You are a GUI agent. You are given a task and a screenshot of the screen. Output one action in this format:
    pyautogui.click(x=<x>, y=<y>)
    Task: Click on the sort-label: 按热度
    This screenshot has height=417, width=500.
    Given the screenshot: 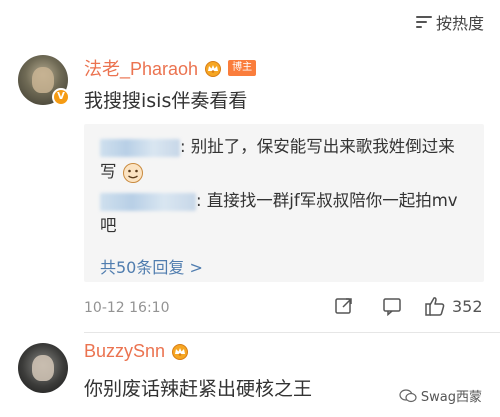 What is the action you would take?
    pyautogui.click(x=459, y=23)
    